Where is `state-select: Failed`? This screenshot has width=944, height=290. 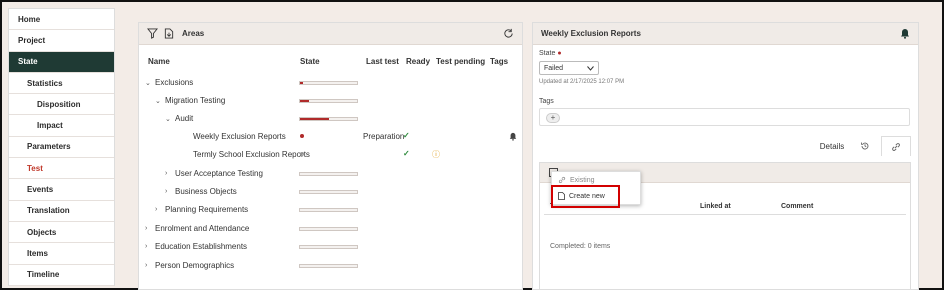
state-select: Failed is located at coordinates (569, 68).